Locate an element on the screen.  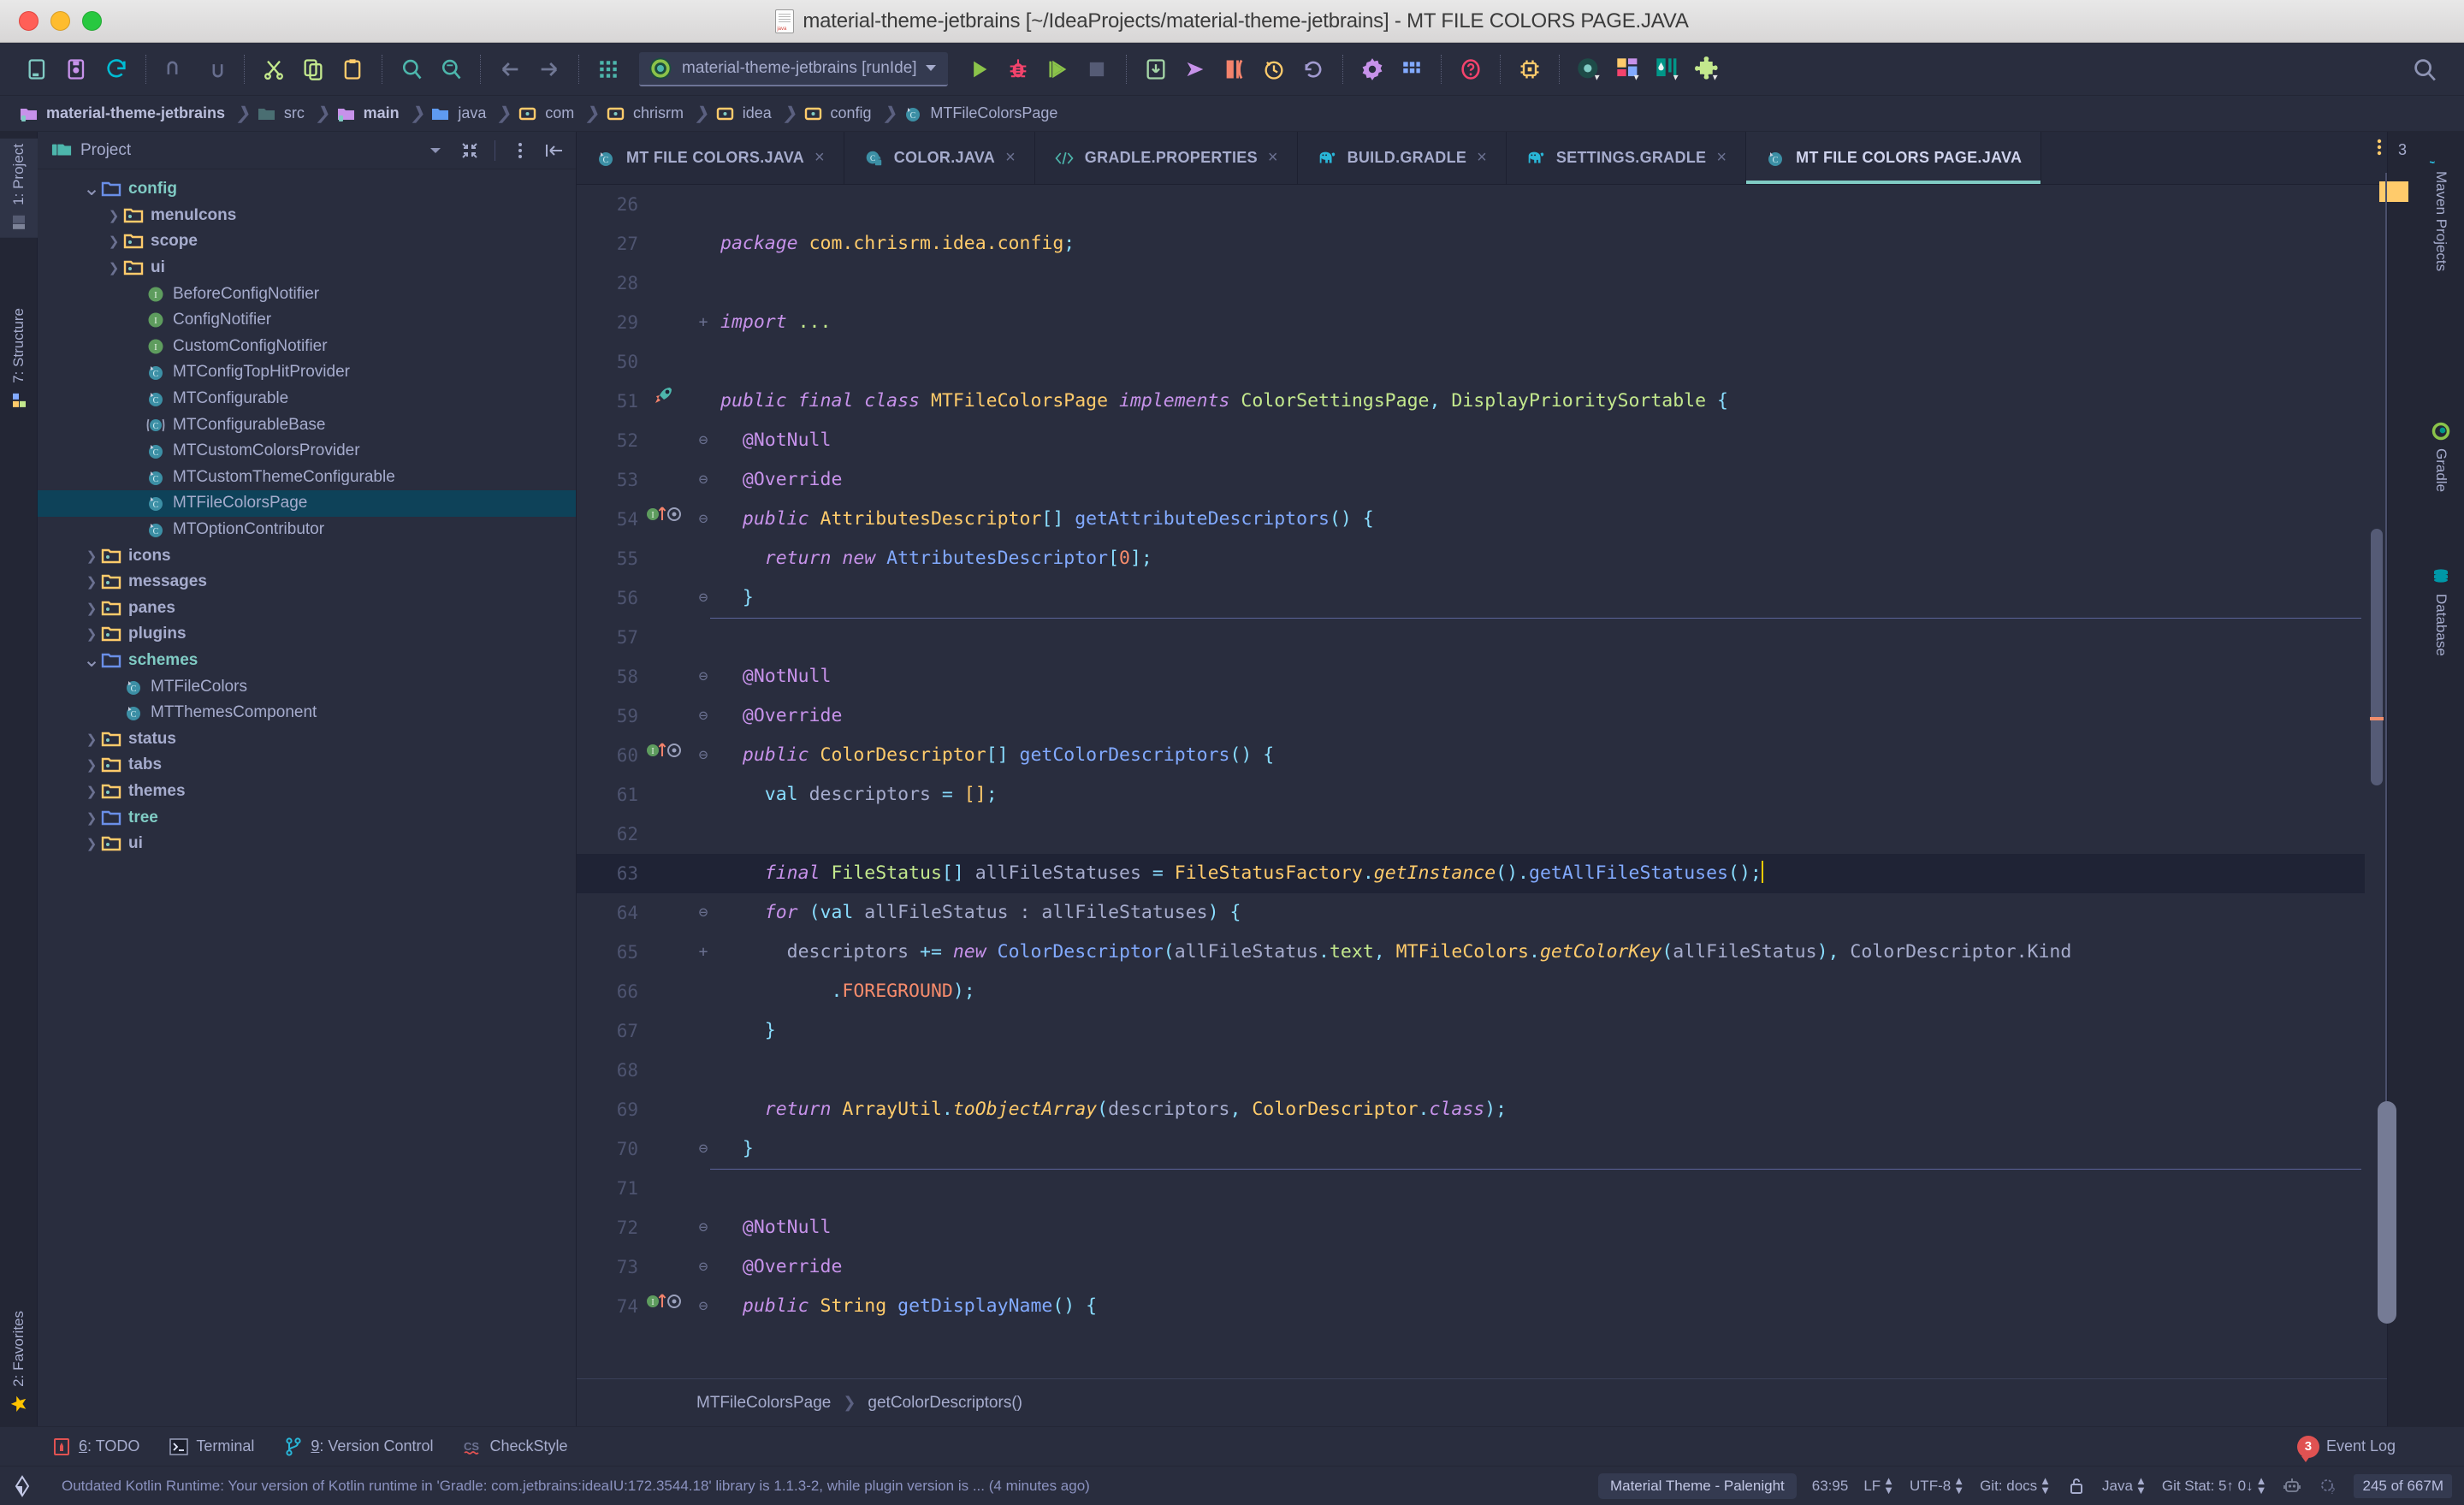
code-line: 67 } is located at coordinates (1482, 1031).